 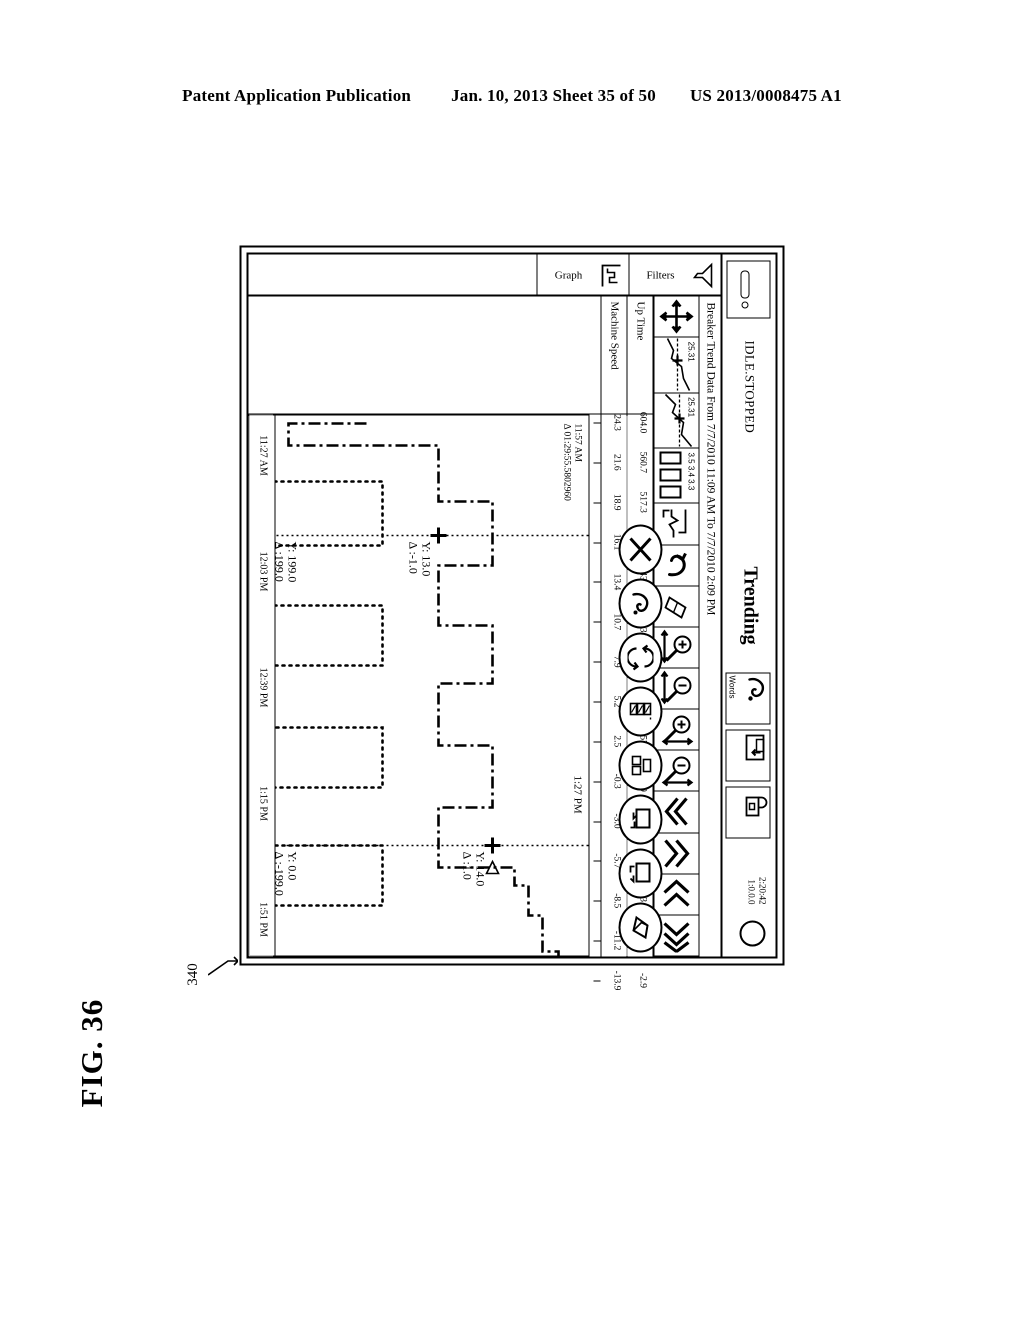 What do you see at coordinates (677, 564) in the screenshot?
I see `undo-arrow-icon` at bounding box center [677, 564].